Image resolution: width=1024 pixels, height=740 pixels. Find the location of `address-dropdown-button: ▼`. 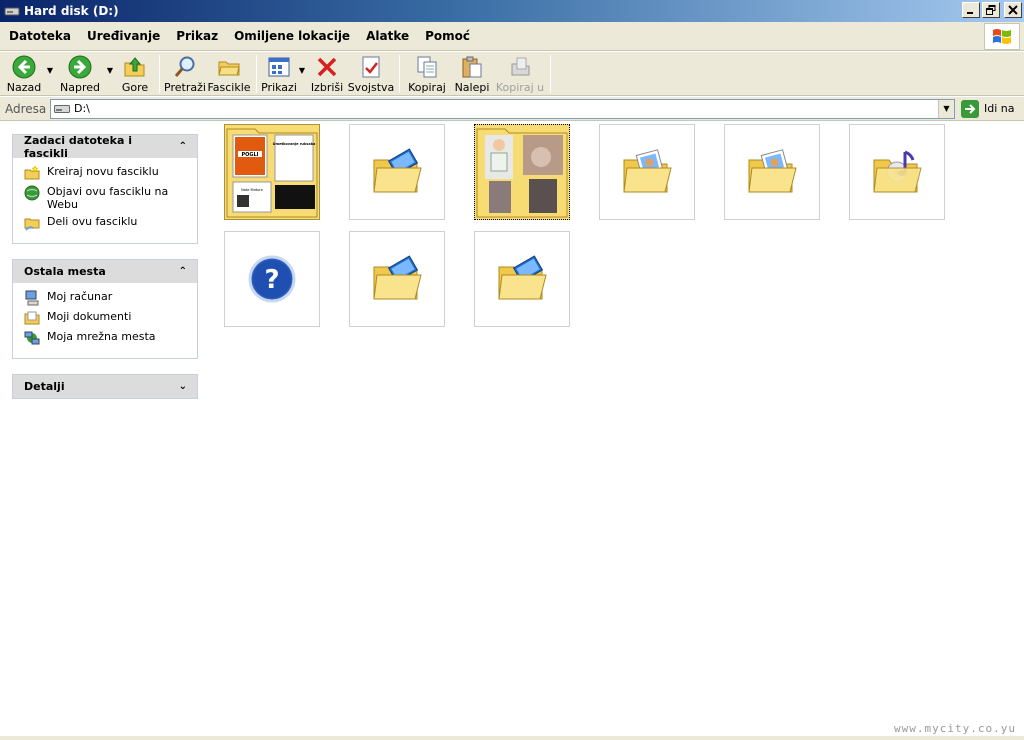

address-dropdown-button: ▼ is located at coordinates (946, 108).